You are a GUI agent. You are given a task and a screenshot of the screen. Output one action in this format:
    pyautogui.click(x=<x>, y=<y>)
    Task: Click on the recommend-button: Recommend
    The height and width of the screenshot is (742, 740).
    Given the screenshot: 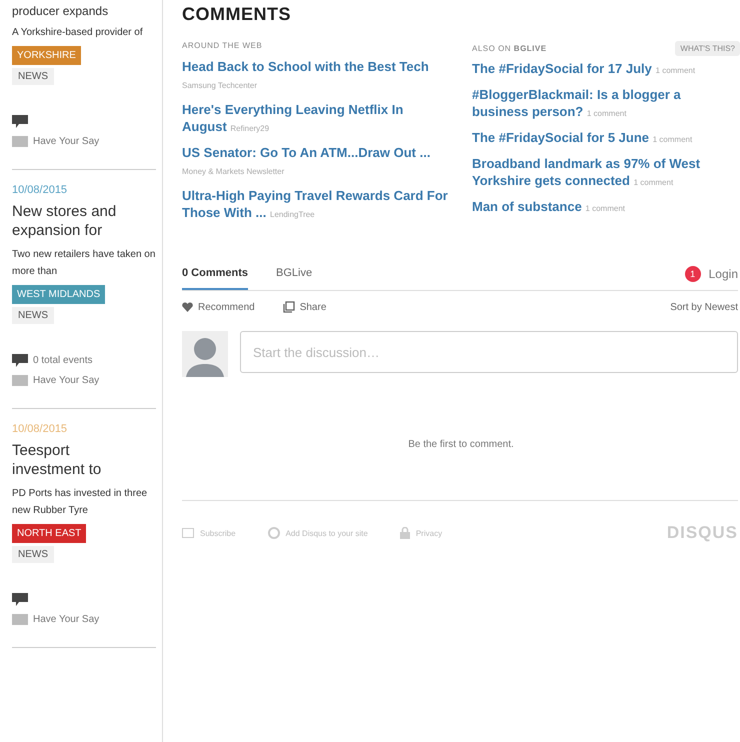 What is the action you would take?
    pyautogui.click(x=218, y=307)
    